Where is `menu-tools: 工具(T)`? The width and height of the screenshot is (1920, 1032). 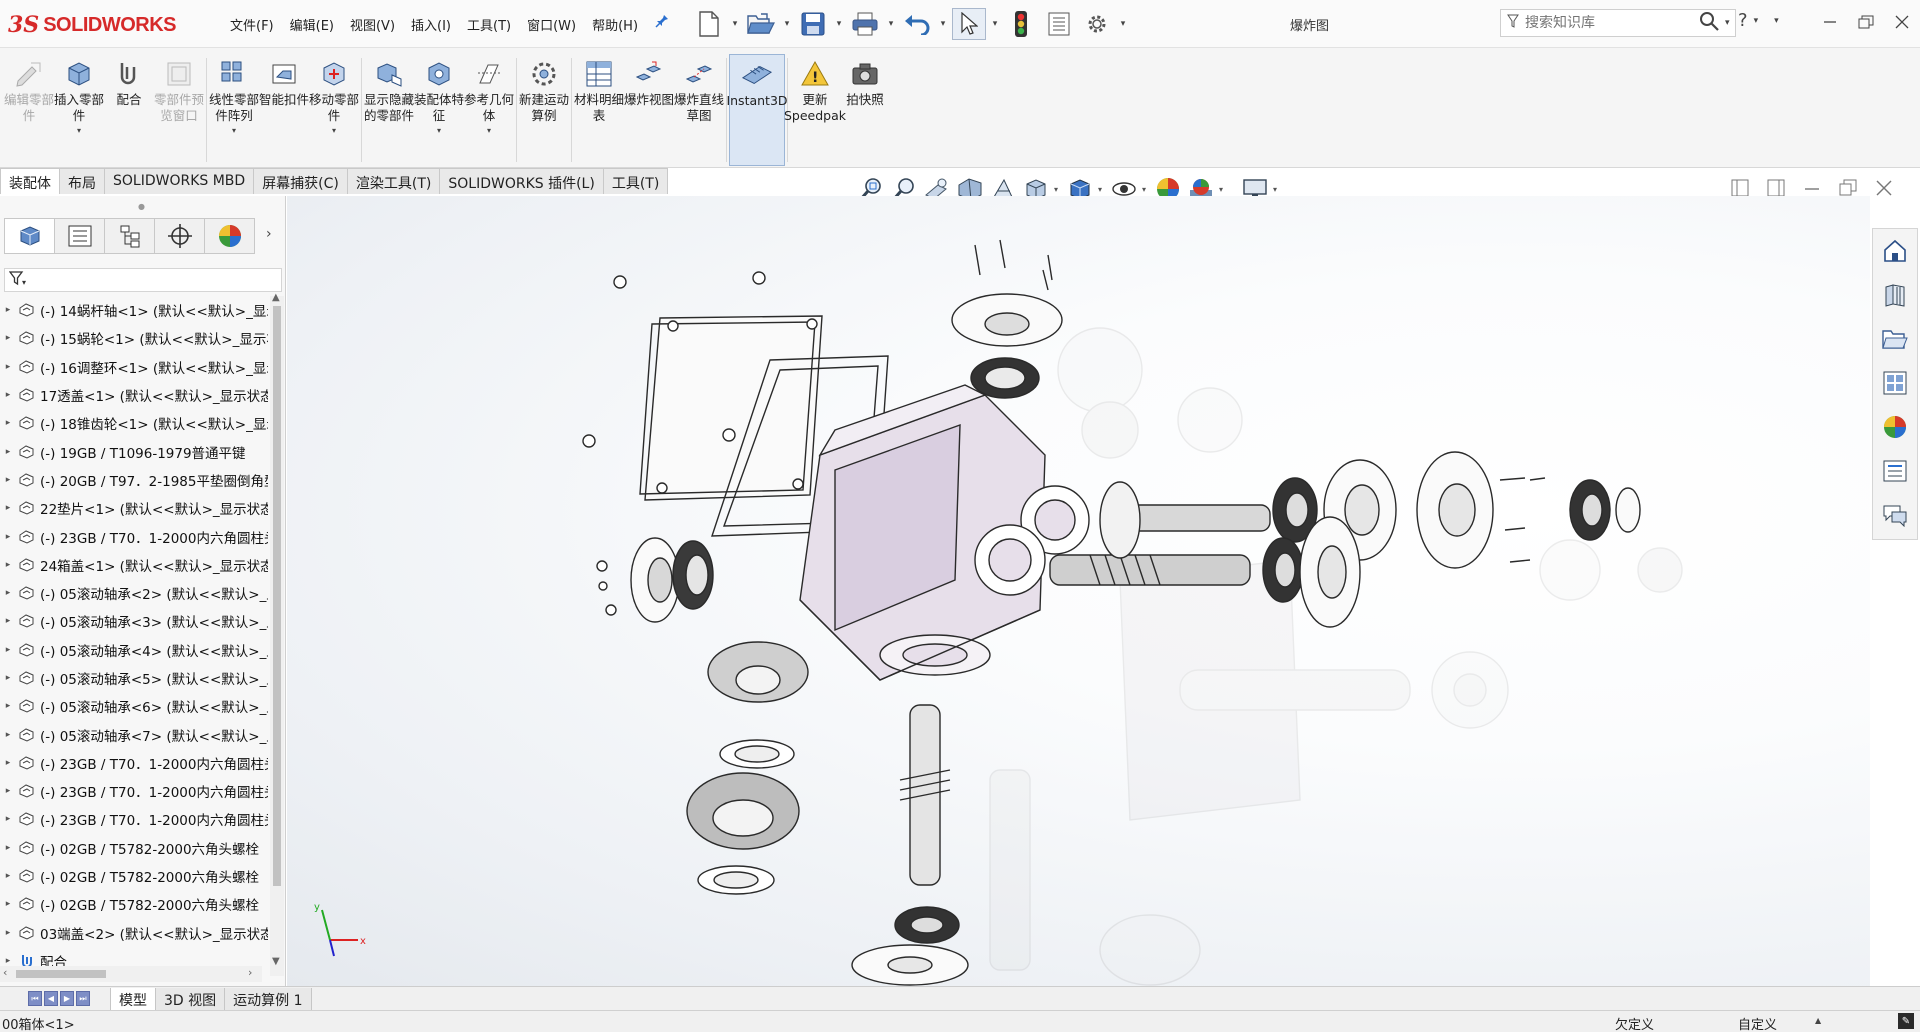
menu-tools: 工具(T) is located at coordinates (489, 24).